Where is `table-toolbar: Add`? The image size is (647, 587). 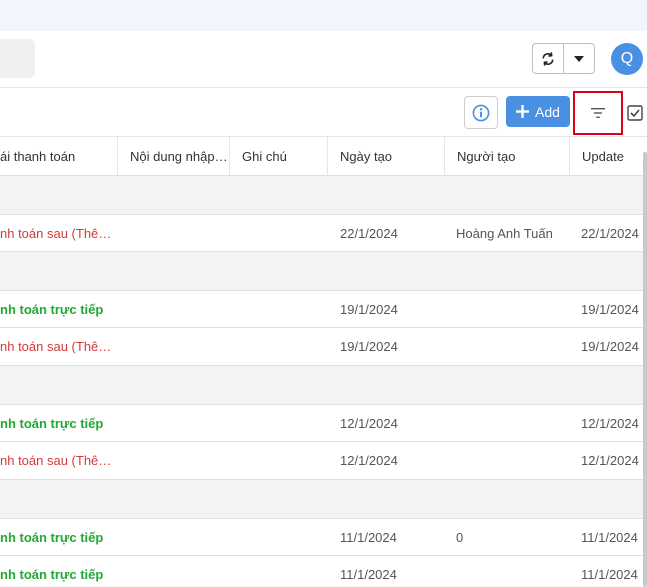 table-toolbar: Add is located at coordinates (323, 112).